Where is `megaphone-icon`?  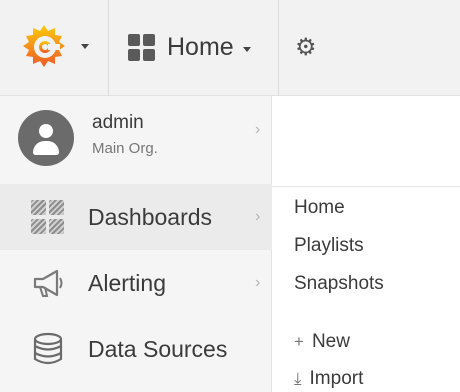
megaphone-icon is located at coordinates (48, 283).